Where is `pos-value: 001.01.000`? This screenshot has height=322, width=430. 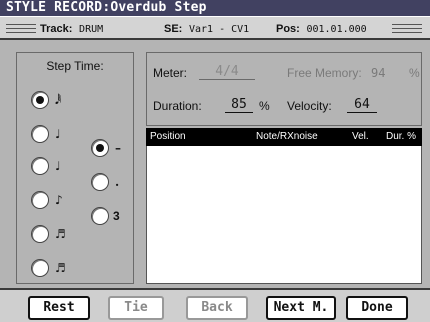
pos-value: 001.01.000 is located at coordinates (336, 29).